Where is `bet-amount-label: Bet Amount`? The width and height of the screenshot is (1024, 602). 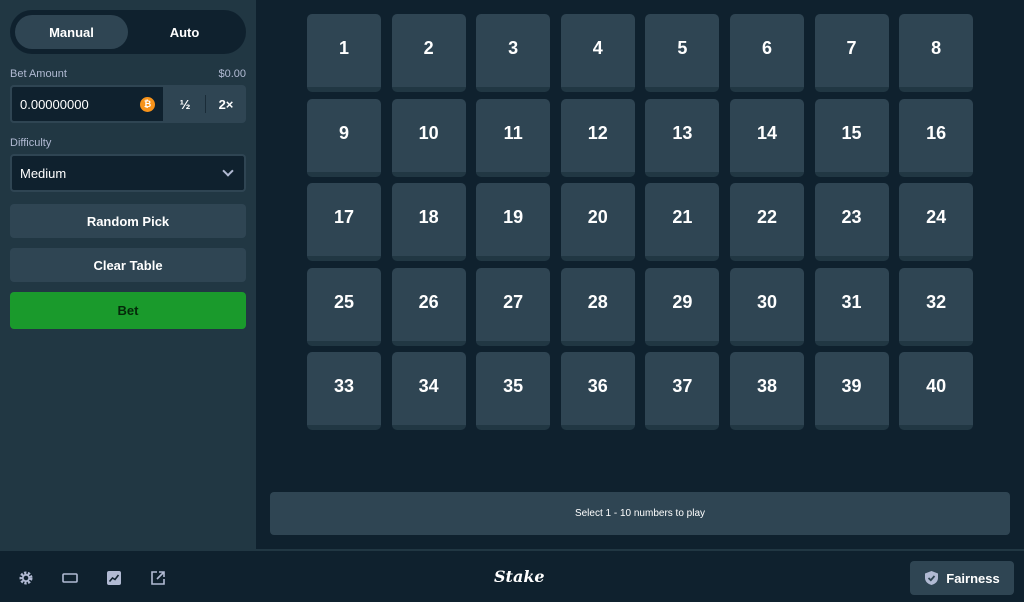 bet-amount-label: Bet Amount is located at coordinates (38, 74).